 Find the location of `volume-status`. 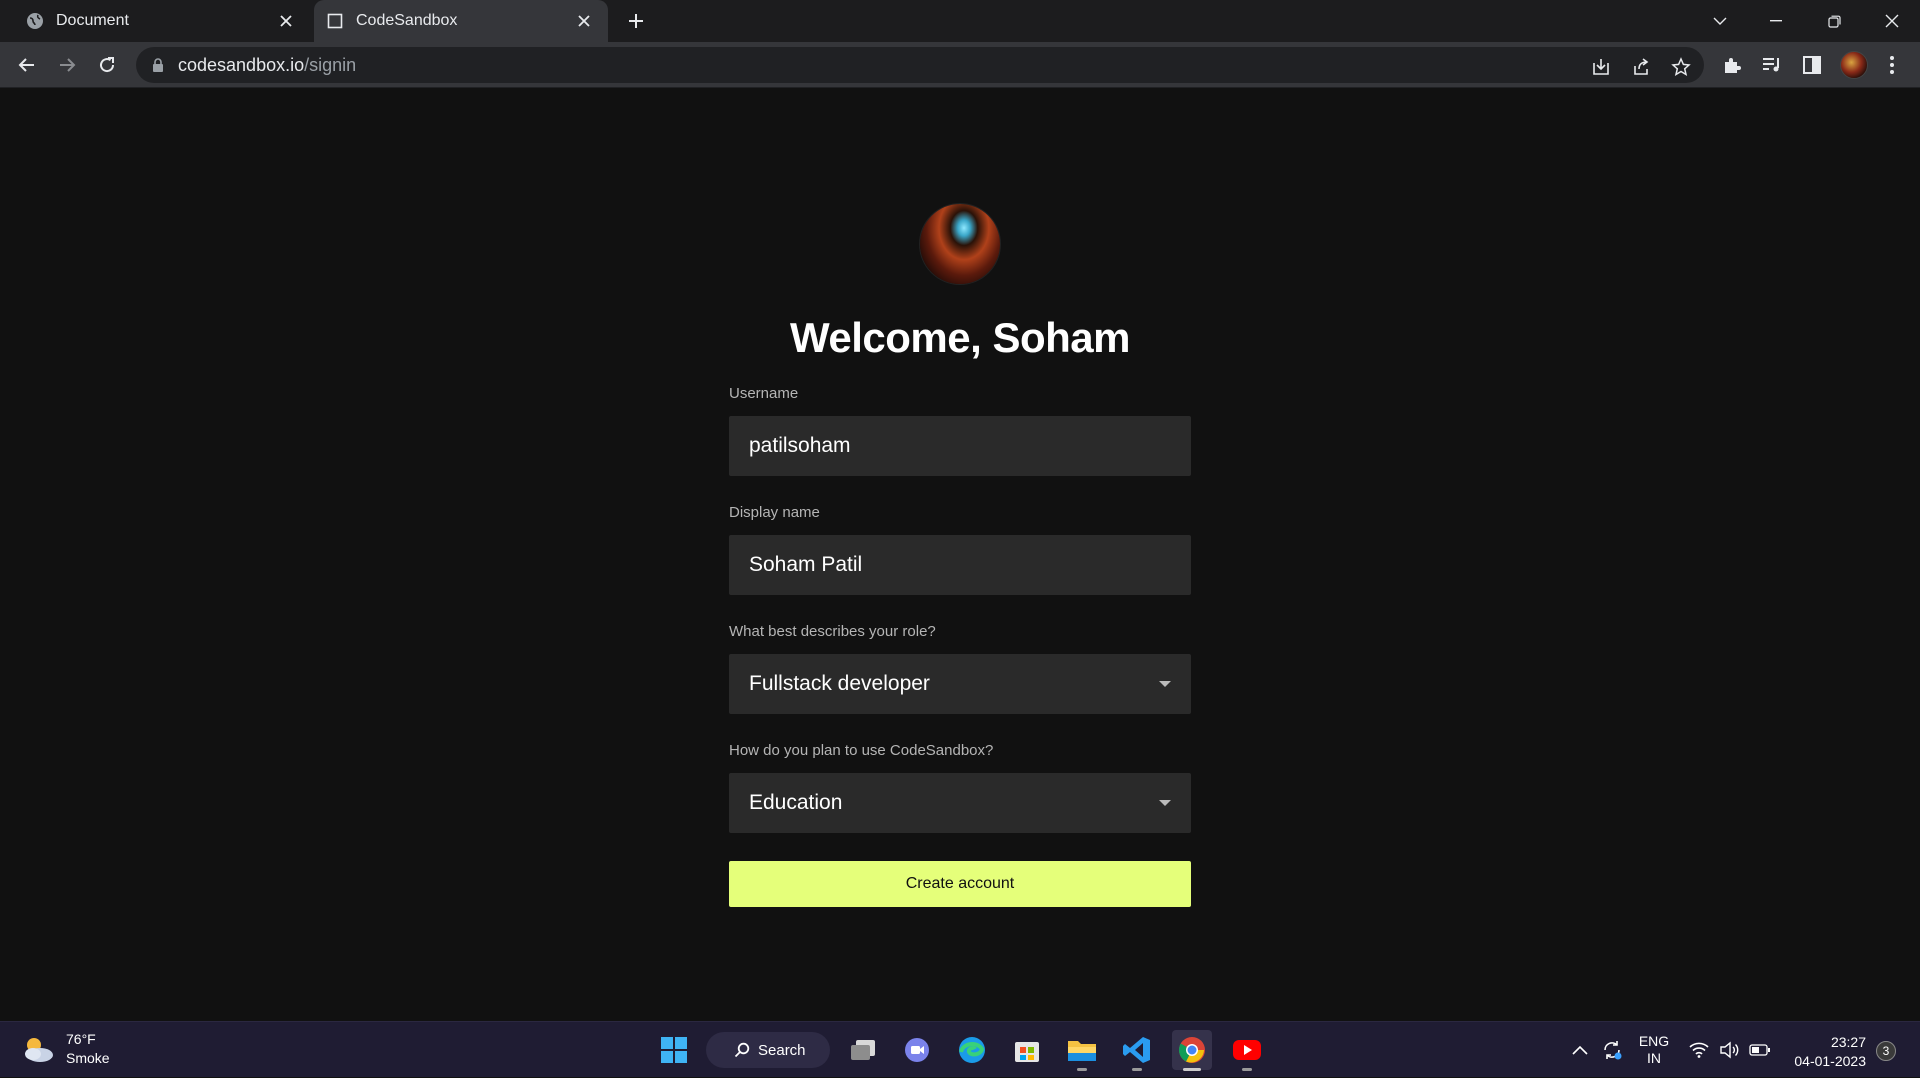

volume-status is located at coordinates (1729, 1050).